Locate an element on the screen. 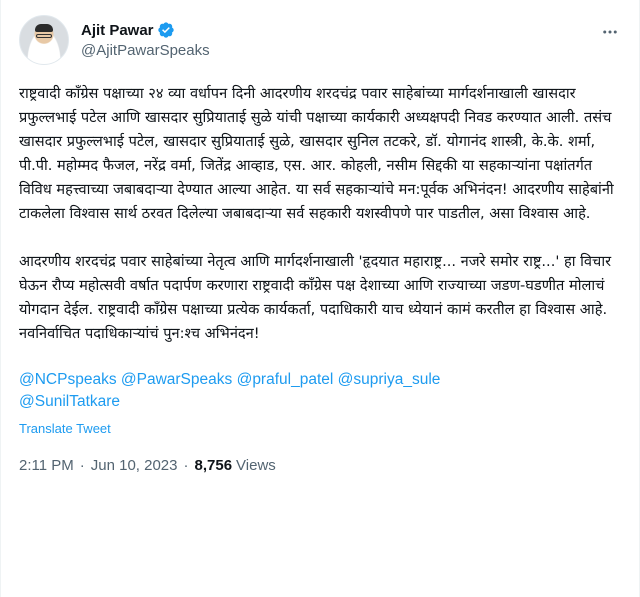 The width and height of the screenshot is (640, 597). translate-tweet-link: Translate Tweet is located at coordinates (65, 428).